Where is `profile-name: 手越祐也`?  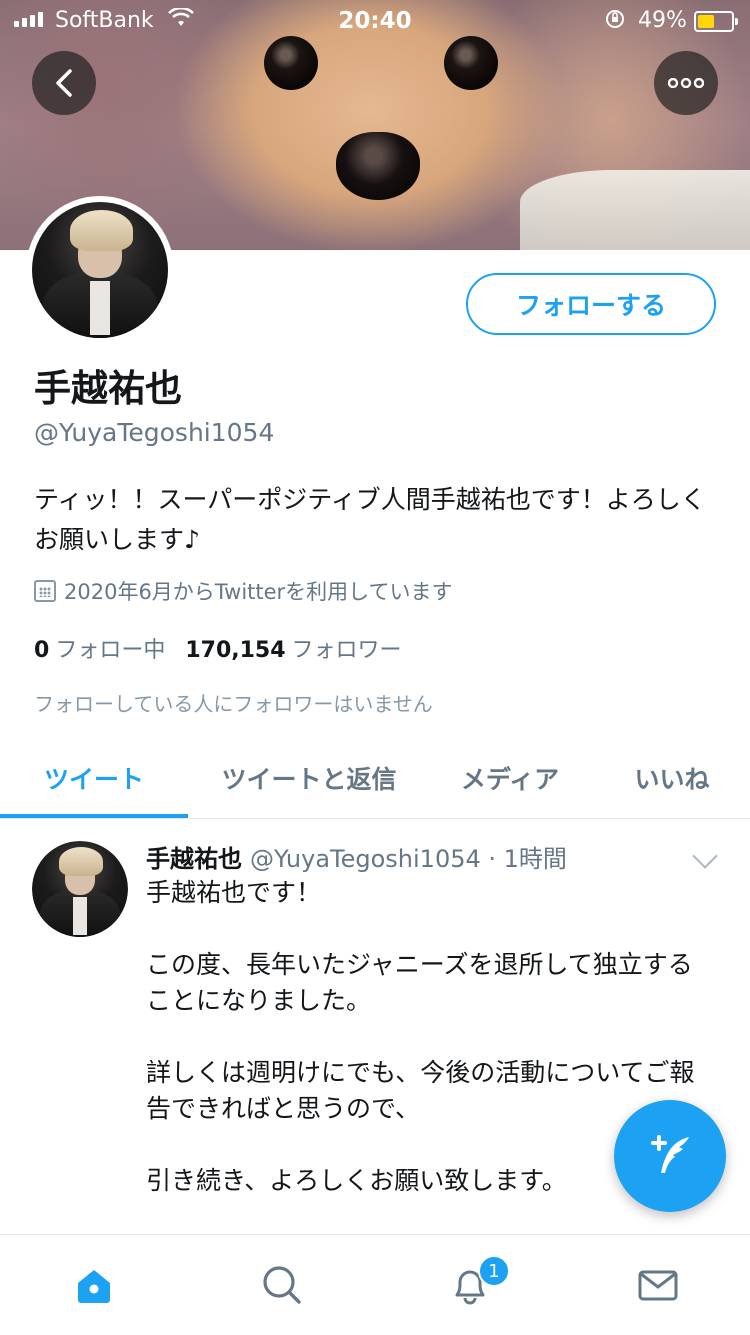
profile-name: 手越祐也 is located at coordinates (108, 388).